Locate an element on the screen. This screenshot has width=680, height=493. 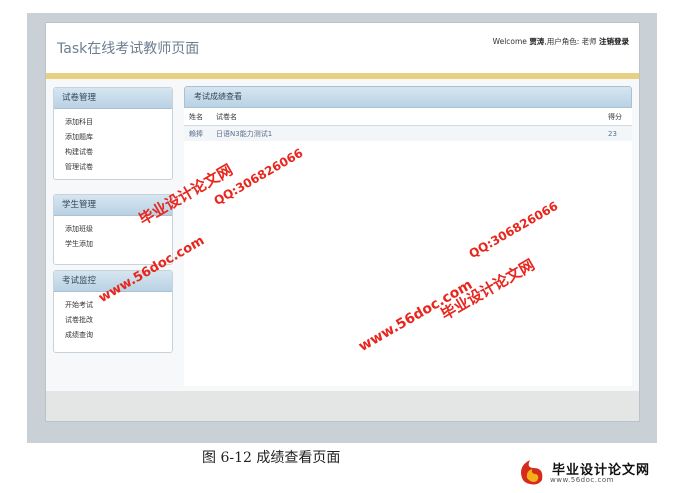
username: 贾涛 is located at coordinates (537, 41).